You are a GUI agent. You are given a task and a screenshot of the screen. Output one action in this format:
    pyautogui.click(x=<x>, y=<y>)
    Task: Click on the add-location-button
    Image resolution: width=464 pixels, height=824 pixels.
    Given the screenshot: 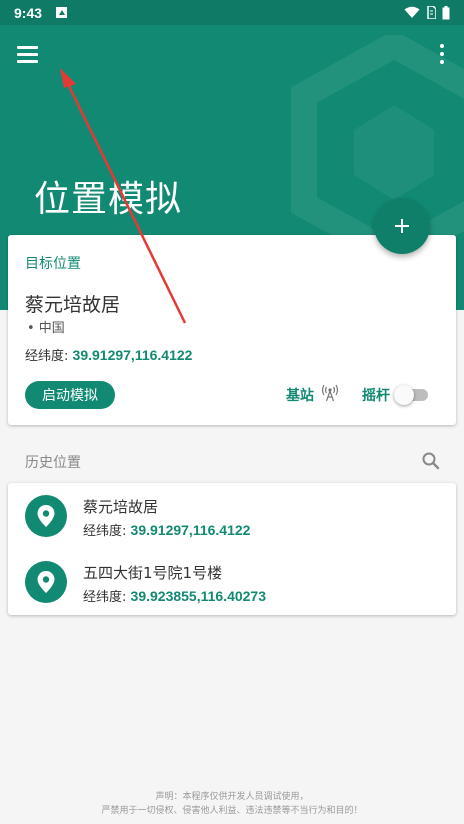 What is the action you would take?
    pyautogui.click(x=402, y=226)
    